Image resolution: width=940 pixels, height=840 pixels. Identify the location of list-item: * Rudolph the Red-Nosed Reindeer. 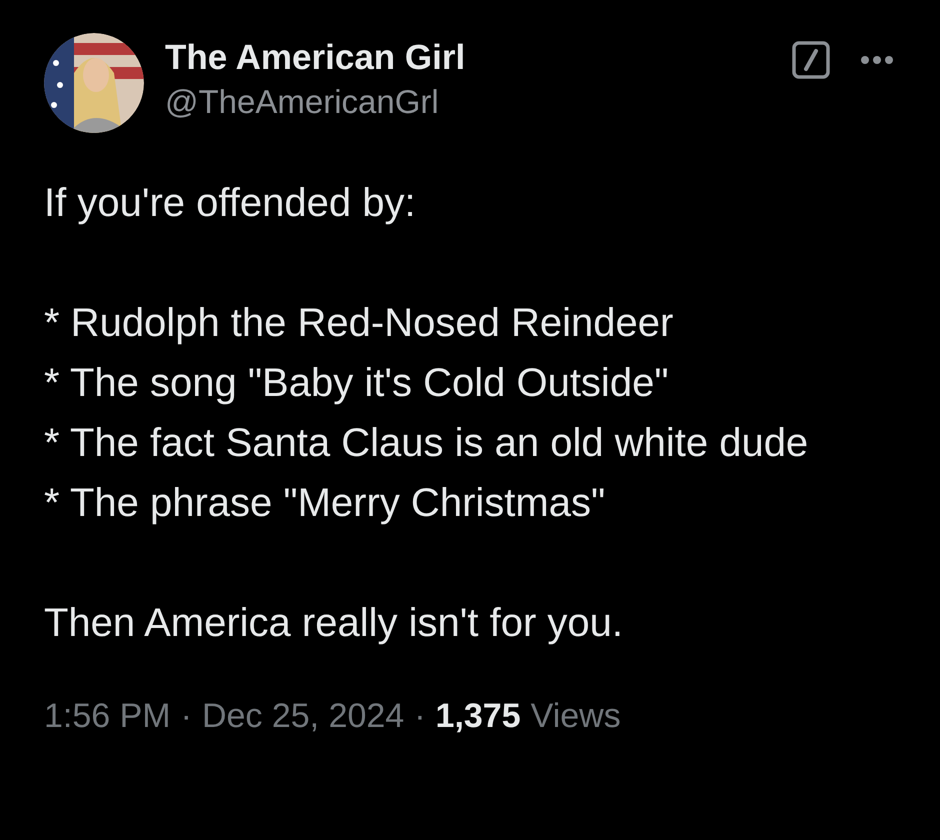
(359, 323).